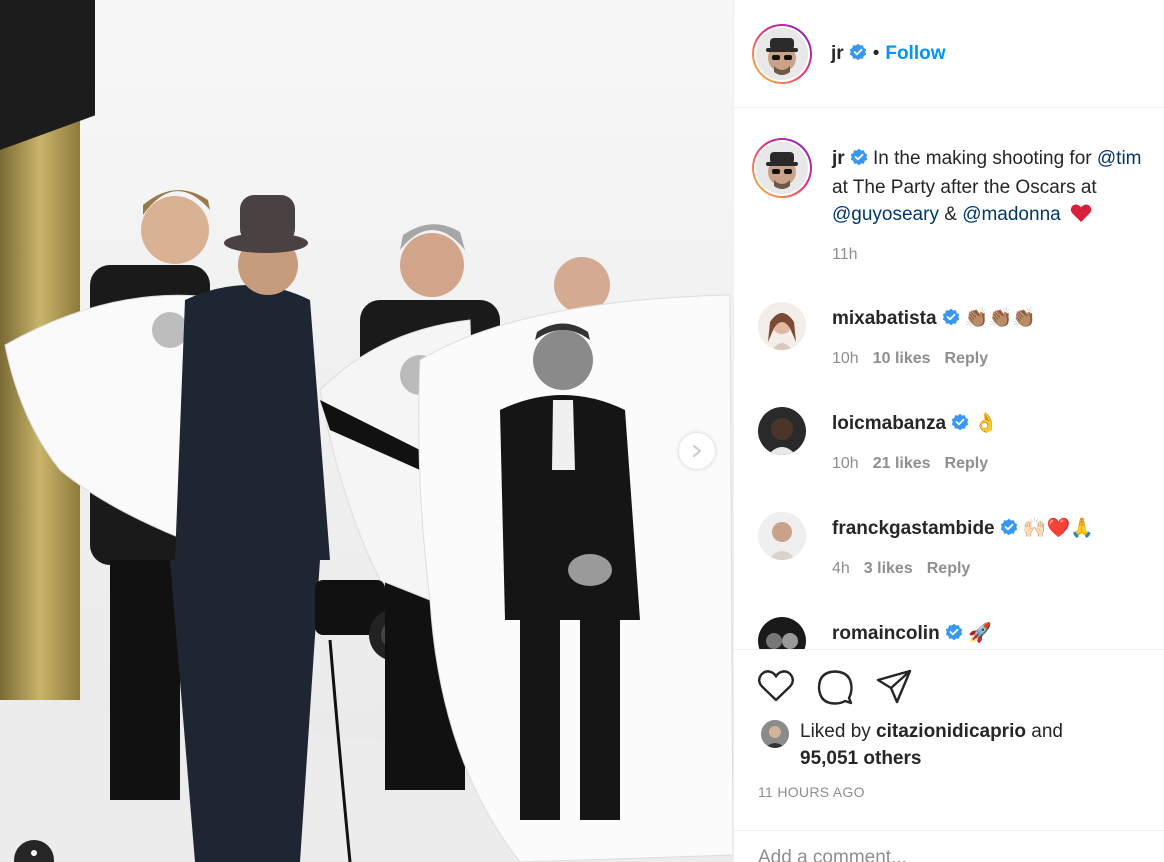 The height and width of the screenshot is (862, 1164). What do you see at coordinates (860, 758) in the screenshot?
I see `likes-count: 95,051 others` at bounding box center [860, 758].